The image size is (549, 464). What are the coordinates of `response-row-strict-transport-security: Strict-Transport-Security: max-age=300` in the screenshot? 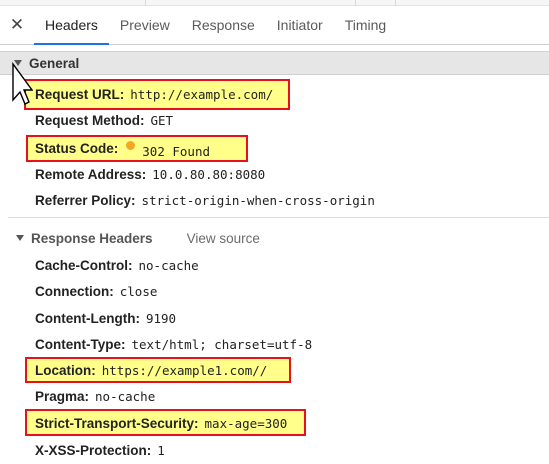 It's located at (161, 423).